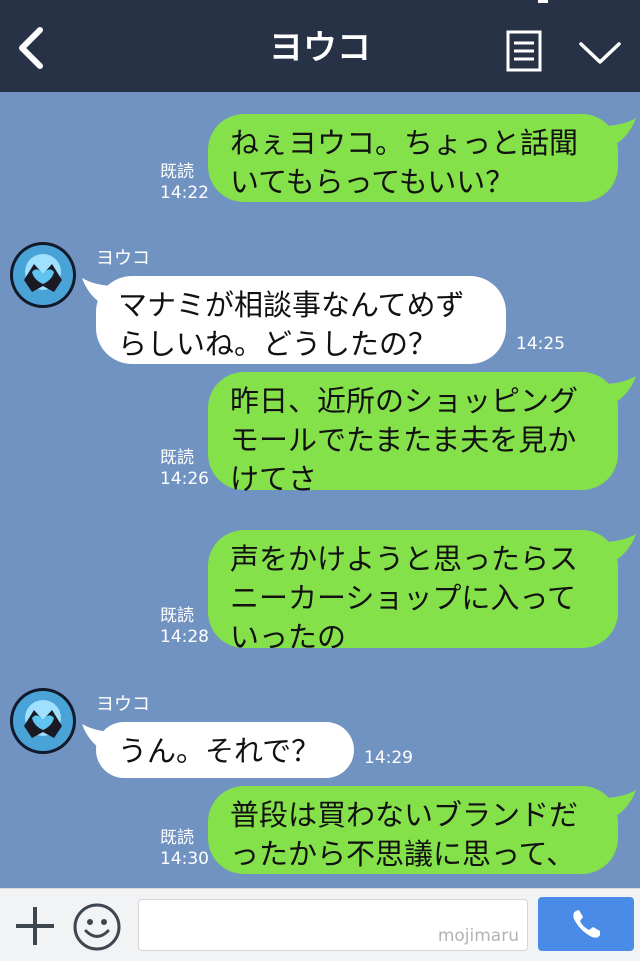  I want to click on message-bubble: 昨日、近所のショッピング モールでたまたま夫を見か けてさ, so click(413, 434).